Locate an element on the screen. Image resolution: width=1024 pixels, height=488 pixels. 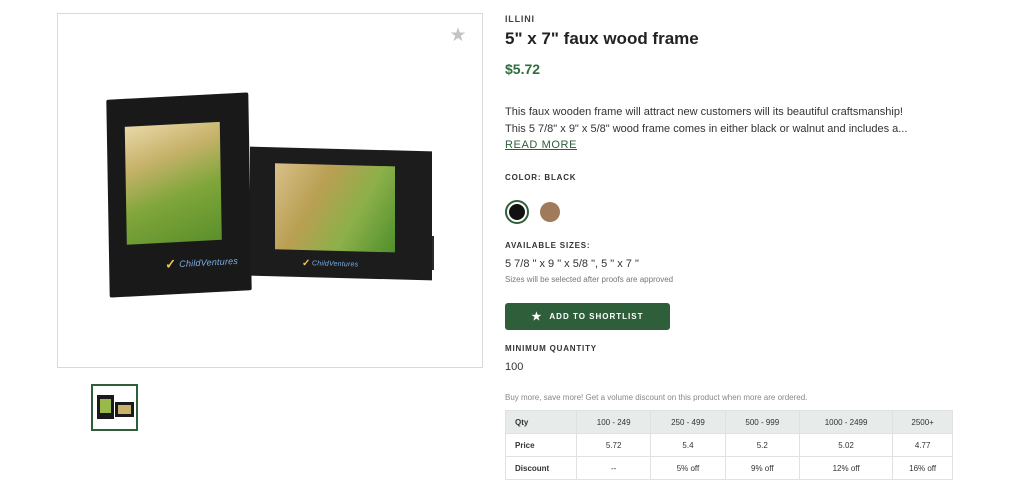
color-label: COLOR: BLACK is located at coordinates (541, 177).